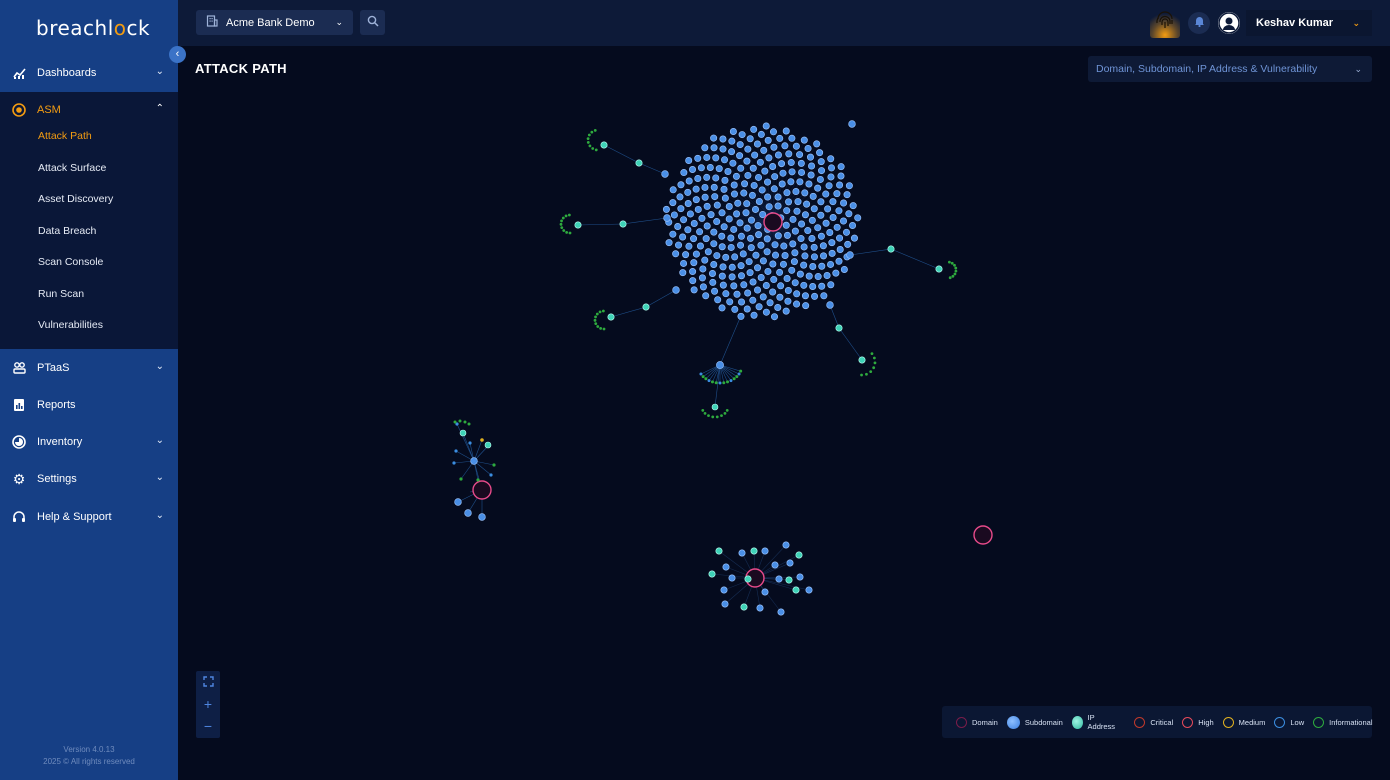 The width and height of the screenshot is (1390, 780). What do you see at coordinates (72, 168) in the screenshot?
I see `sidebar-subitem-attack-surface: Attack Surface` at bounding box center [72, 168].